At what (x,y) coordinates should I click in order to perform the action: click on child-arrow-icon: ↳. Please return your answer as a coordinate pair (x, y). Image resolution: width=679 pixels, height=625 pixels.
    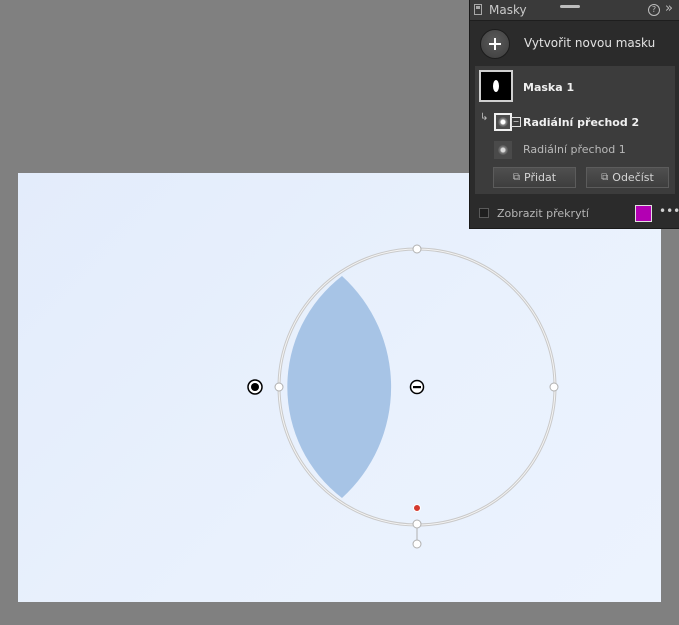
    Looking at the image, I should click on (484, 117).